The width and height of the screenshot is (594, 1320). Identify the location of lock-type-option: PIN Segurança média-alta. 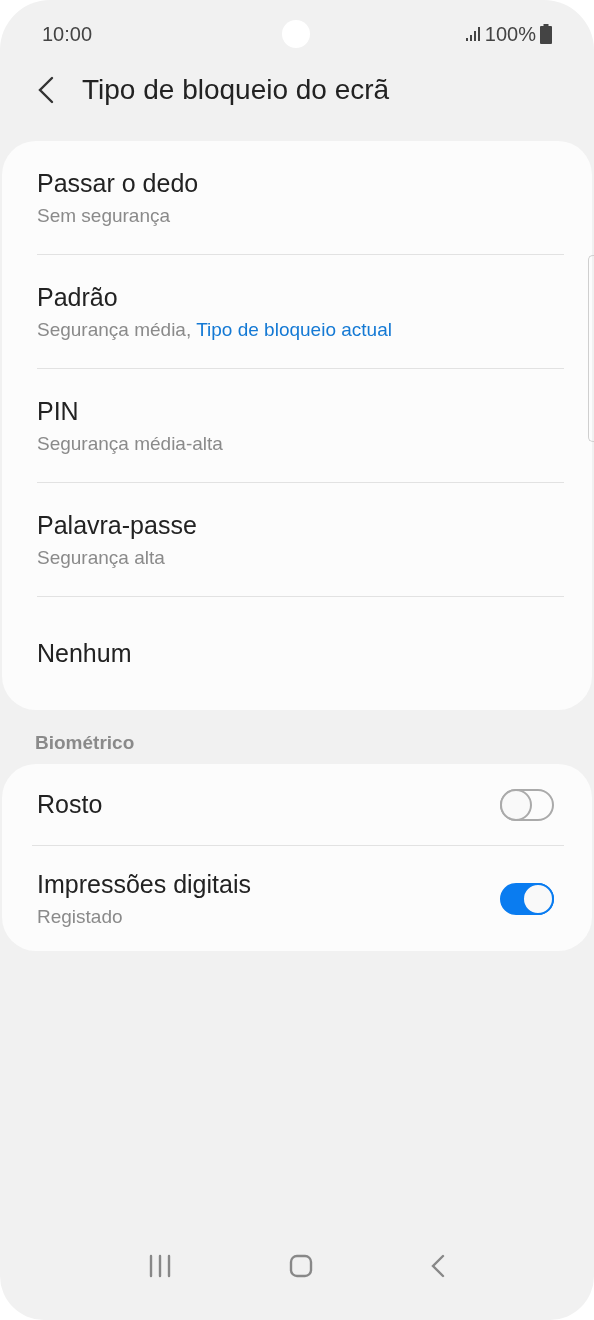
(297, 425).